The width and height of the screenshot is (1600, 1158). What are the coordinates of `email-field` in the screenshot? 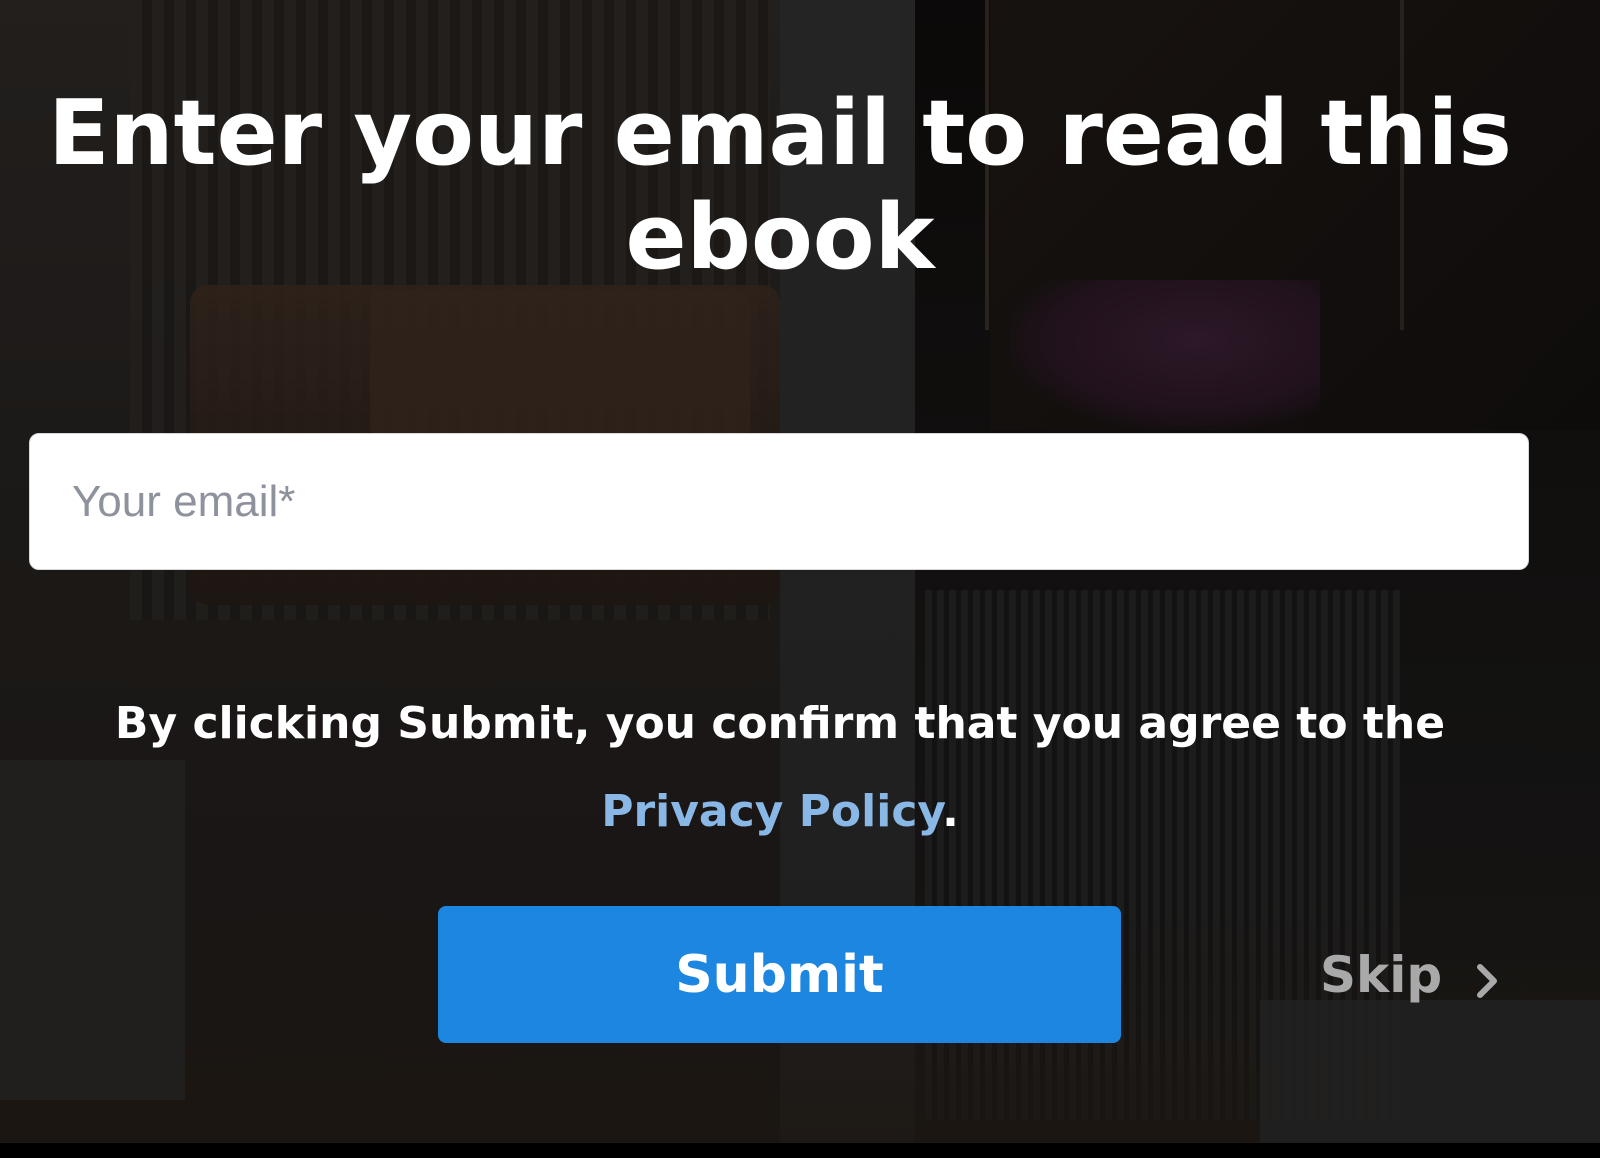 It's located at (779, 501).